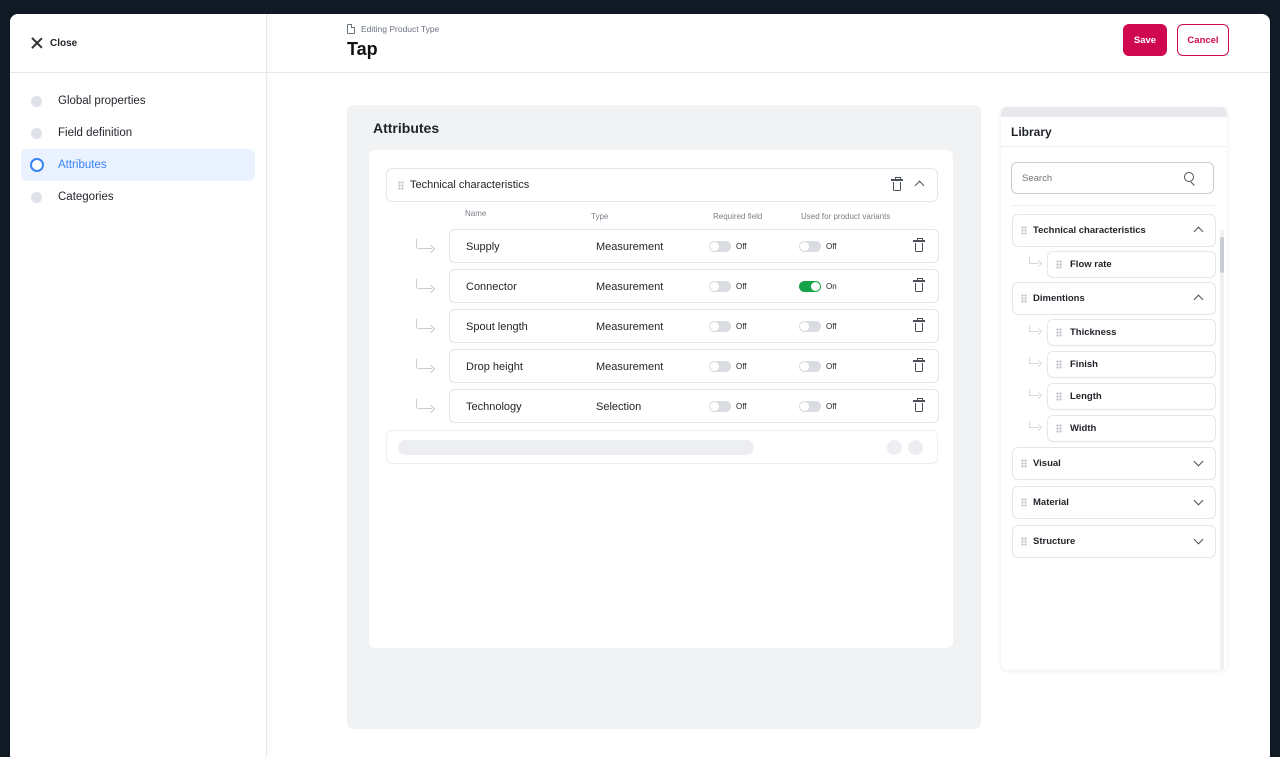 The width and height of the screenshot is (1280, 757). I want to click on attribute-row-card: Supply Measurement Off Off, so click(694, 246).